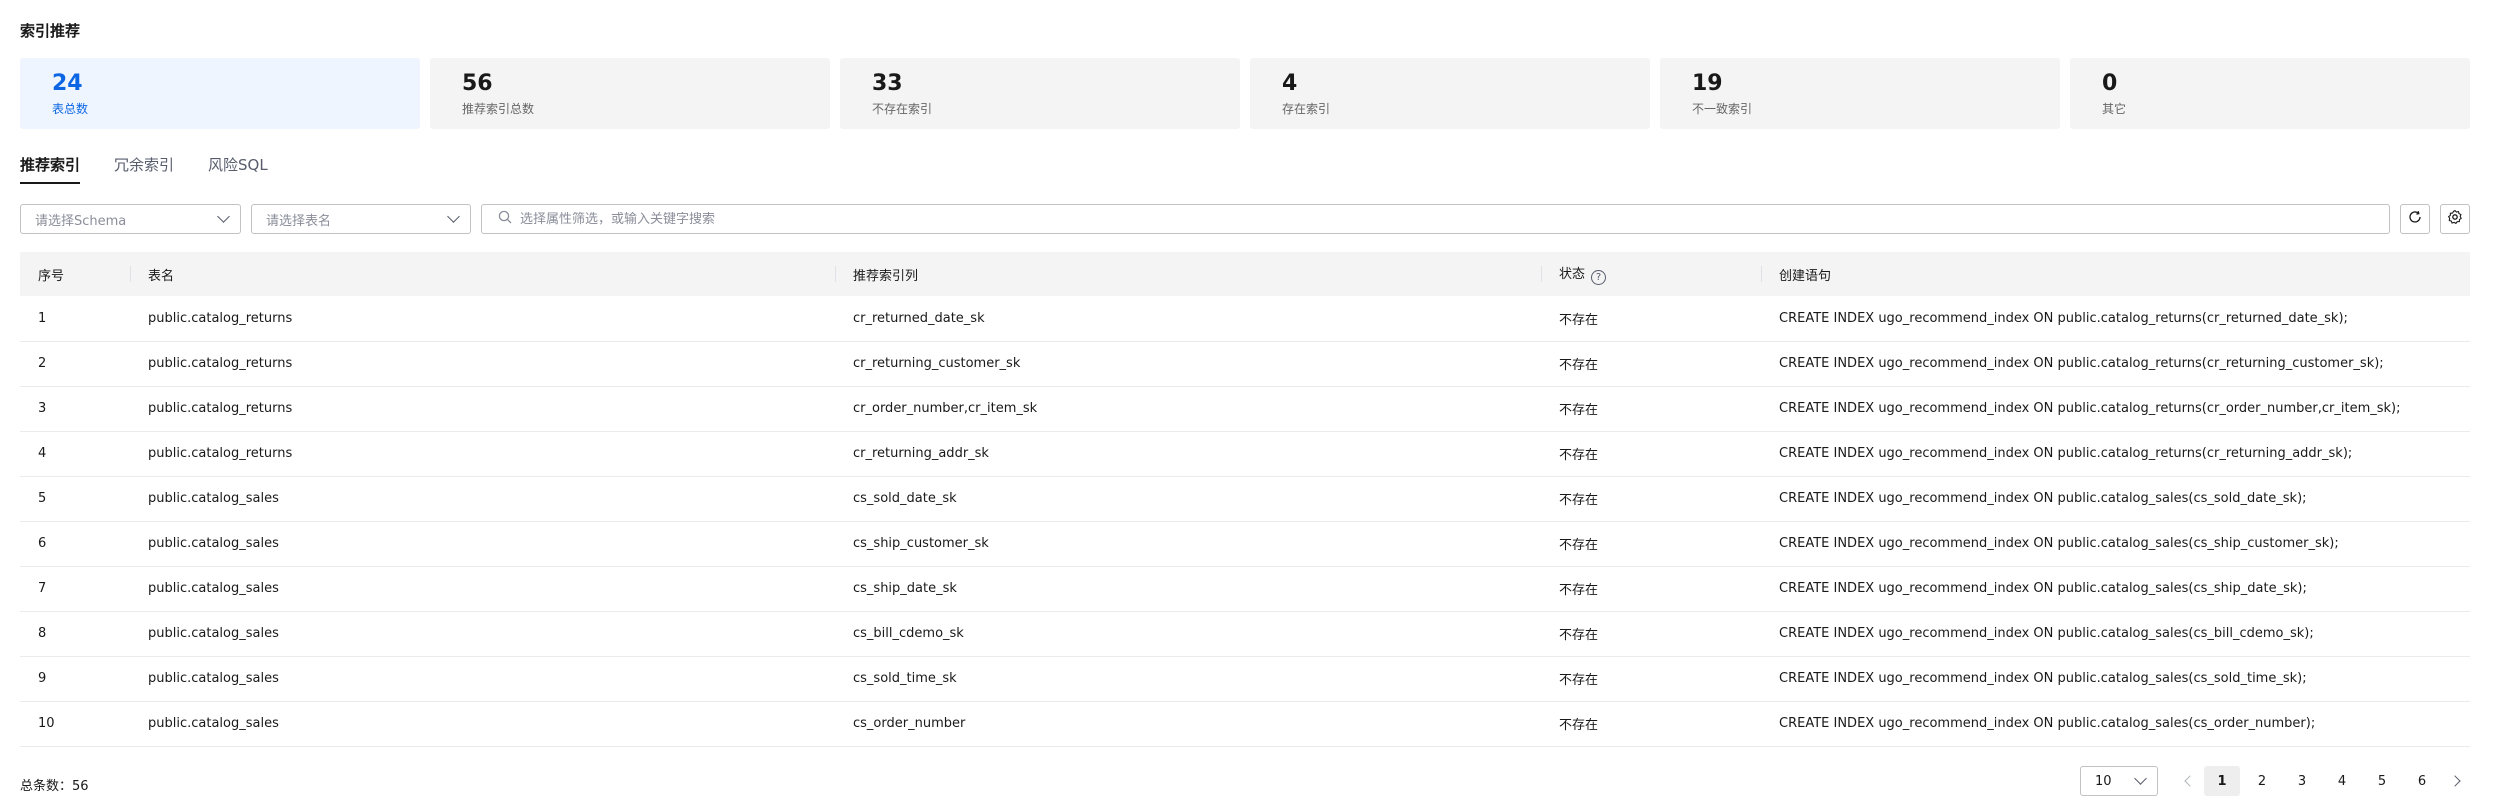 This screenshot has width=2496, height=812. I want to click on cell-index: 8, so click(42, 633).